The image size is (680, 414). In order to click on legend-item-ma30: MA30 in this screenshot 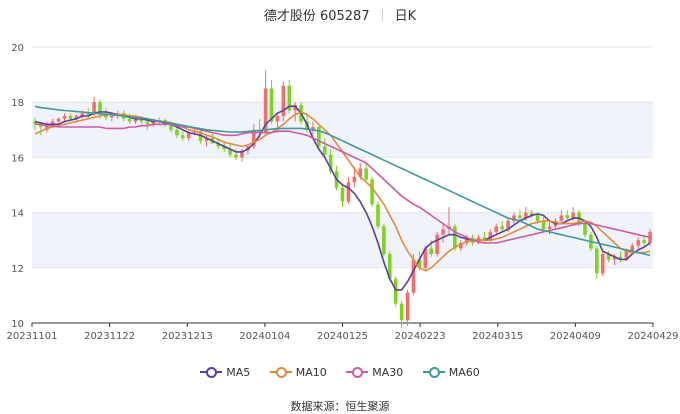, I will do `click(374, 372)`.